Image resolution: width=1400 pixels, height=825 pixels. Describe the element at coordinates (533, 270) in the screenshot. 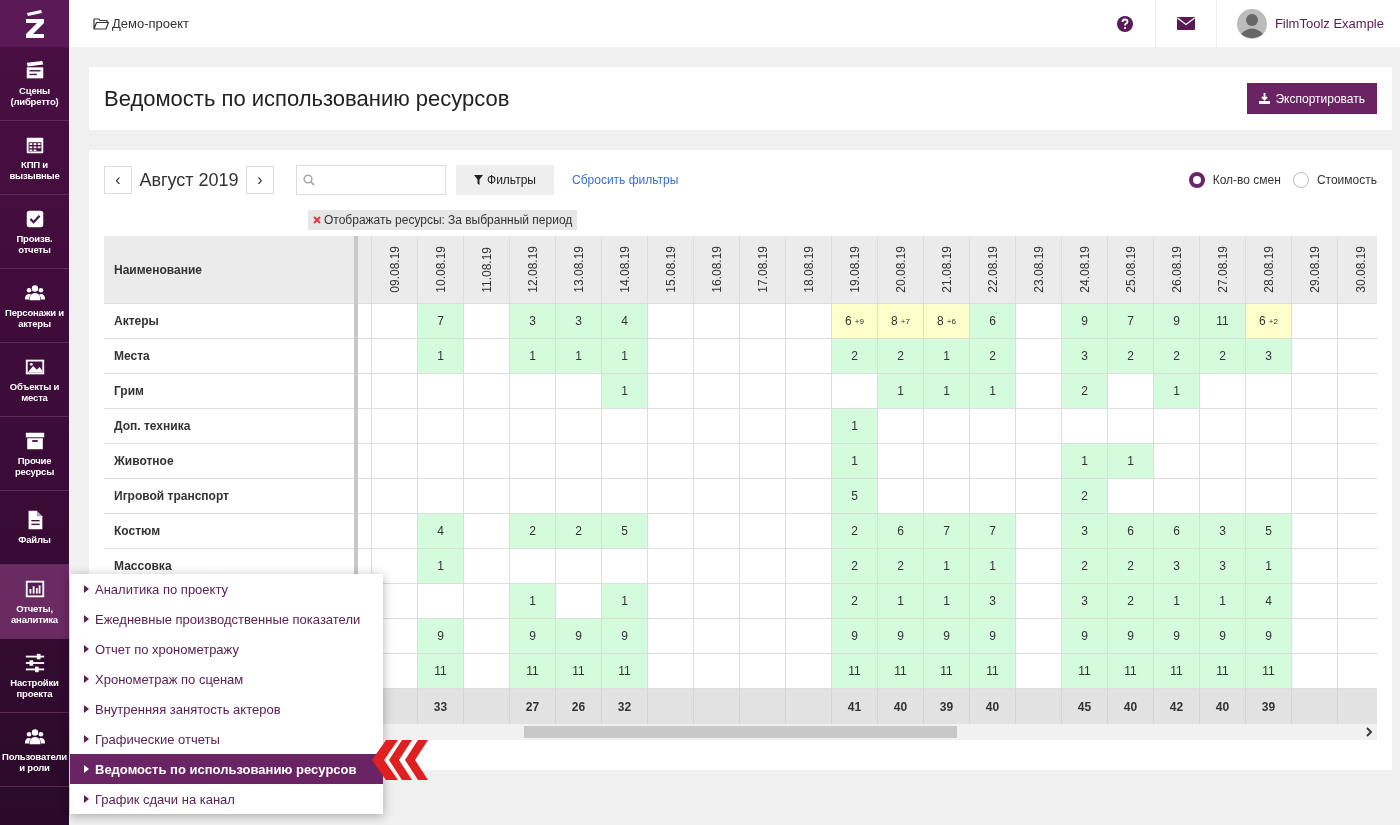

I see `column-header: 12.08.19` at that location.